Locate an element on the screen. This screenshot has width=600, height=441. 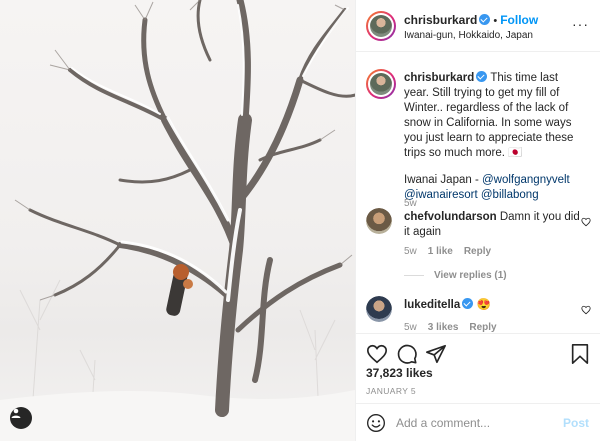
view-replies-button: View replies (1) is located at coordinates (455, 275).